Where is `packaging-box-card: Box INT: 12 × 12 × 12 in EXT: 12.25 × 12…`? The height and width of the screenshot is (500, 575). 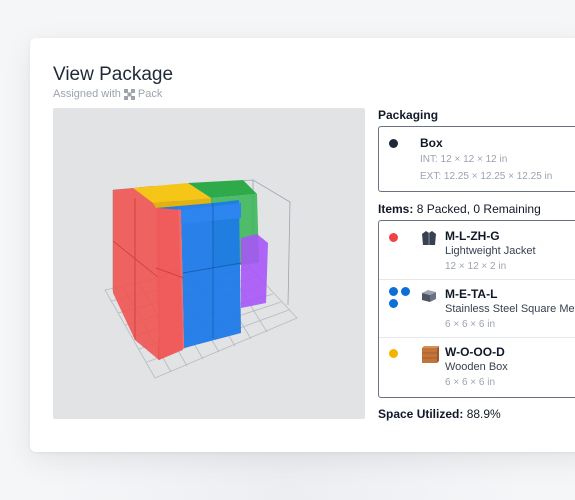 packaging-box-card: Box INT: 12 × 12 × 12 in EXT: 12.25 × 12… is located at coordinates (476, 159).